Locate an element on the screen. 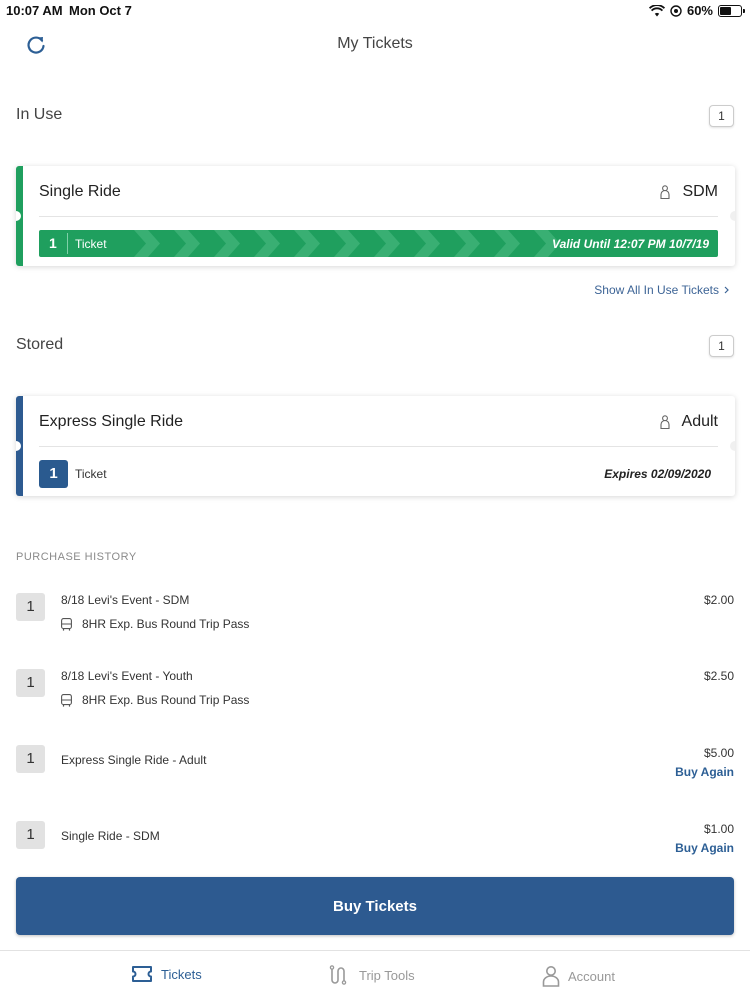  tab-tickets: Tickets is located at coordinates (166, 974).